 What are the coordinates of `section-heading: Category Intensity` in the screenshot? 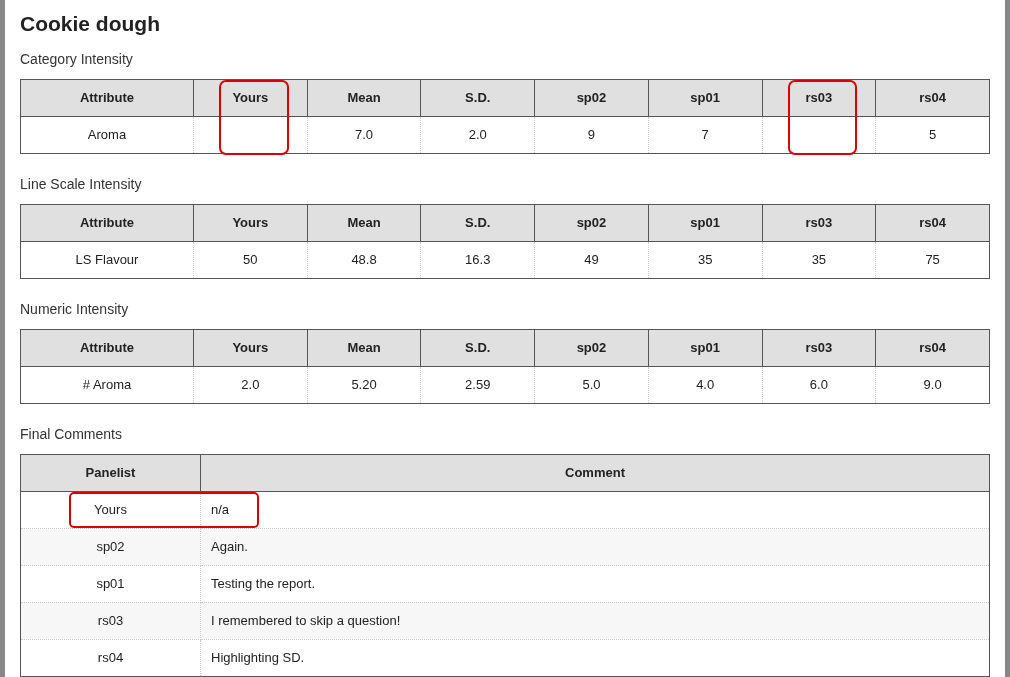 It's located at (76, 59).